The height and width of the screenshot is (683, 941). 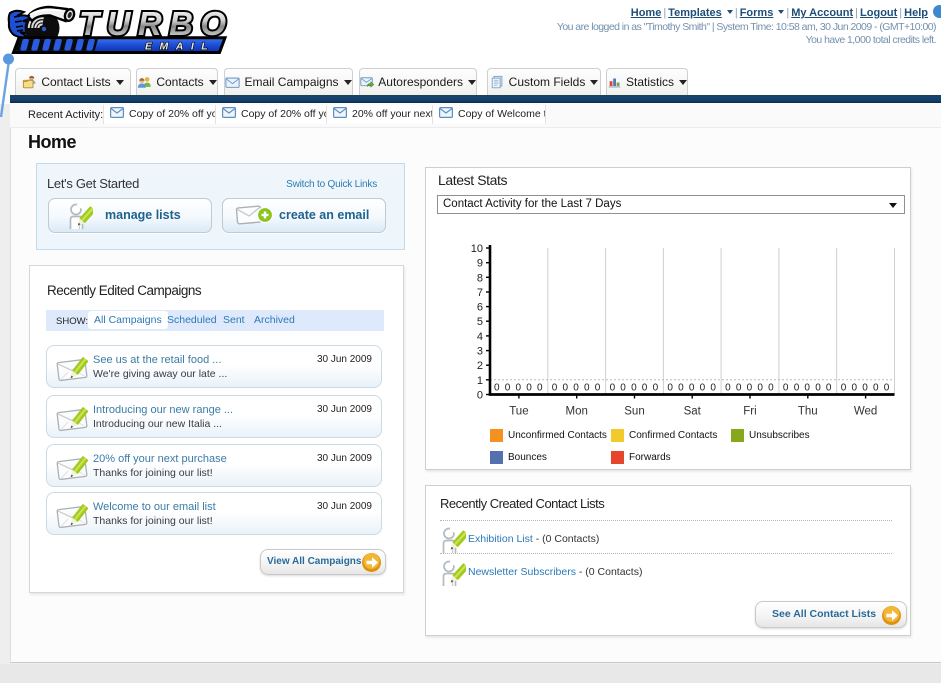 What do you see at coordinates (477, 249) in the screenshot?
I see `svg-text: 10` at bounding box center [477, 249].